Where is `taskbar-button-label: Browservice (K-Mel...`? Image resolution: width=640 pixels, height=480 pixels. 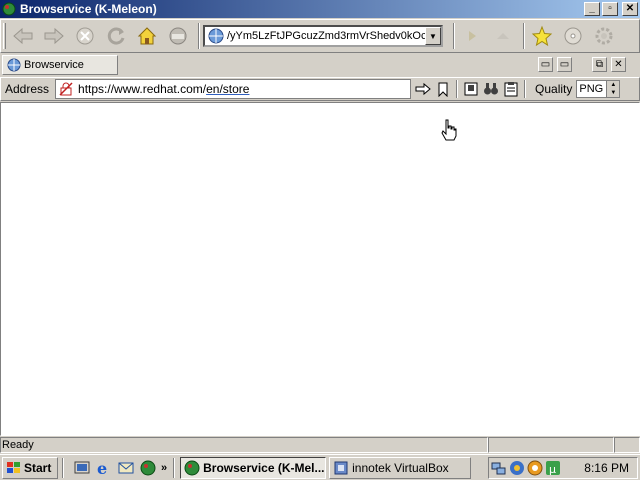
taskbar-button-label: Browservice (K-Mel... is located at coordinates (264, 467).